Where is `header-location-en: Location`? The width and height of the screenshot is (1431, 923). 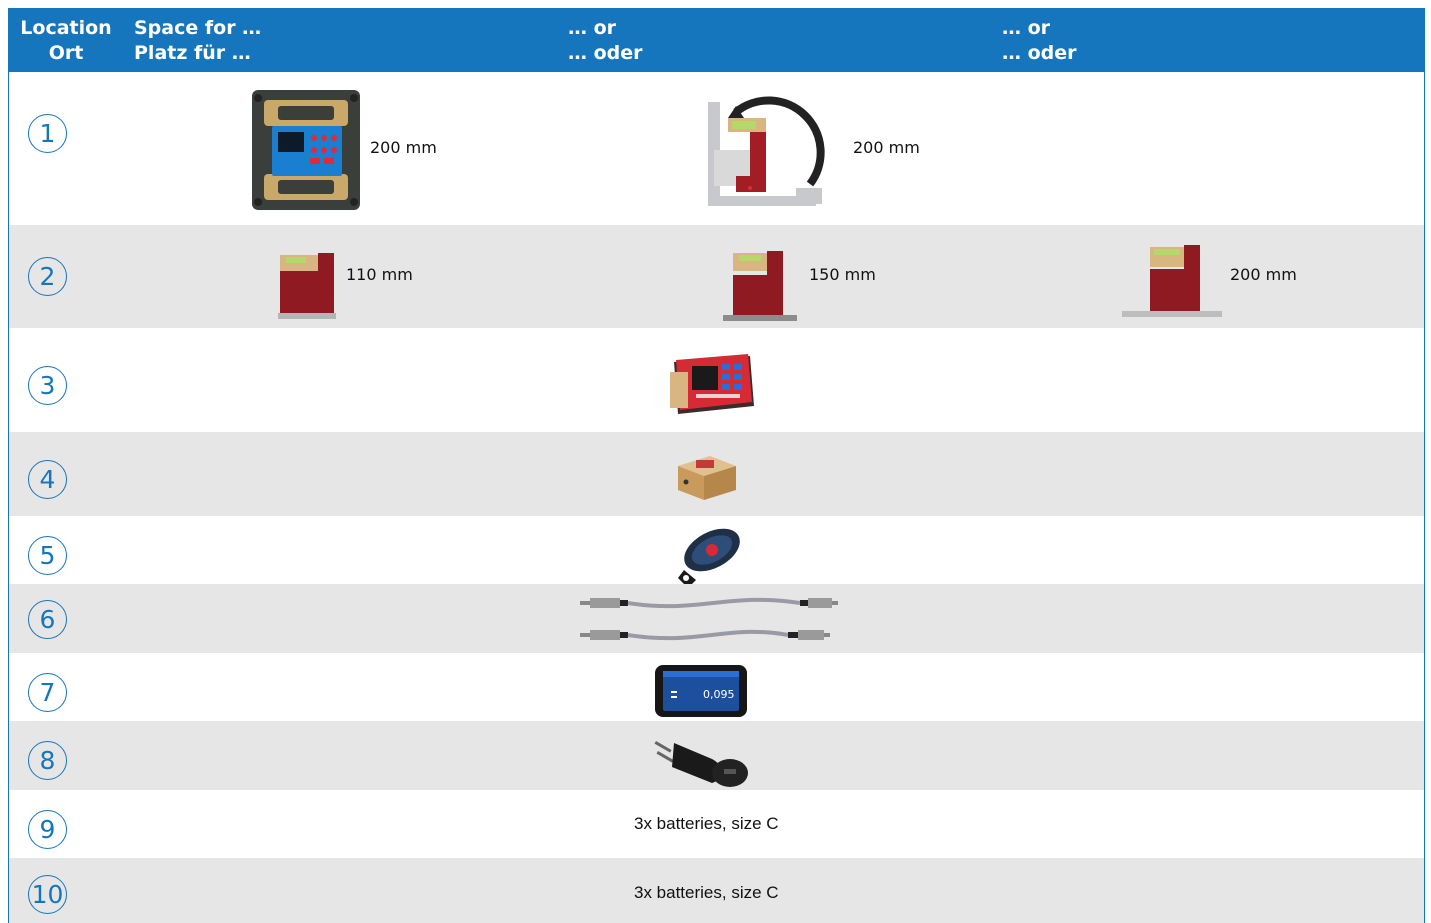 header-location-en: Location is located at coordinates (66, 28).